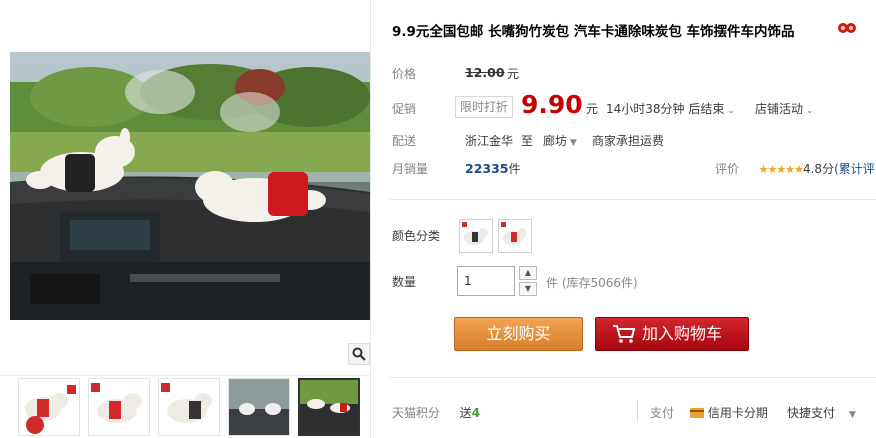 This screenshot has height=438, width=876. I want to click on promo-timer: 14小时38分钟 后结束 ⌄, so click(670, 108).